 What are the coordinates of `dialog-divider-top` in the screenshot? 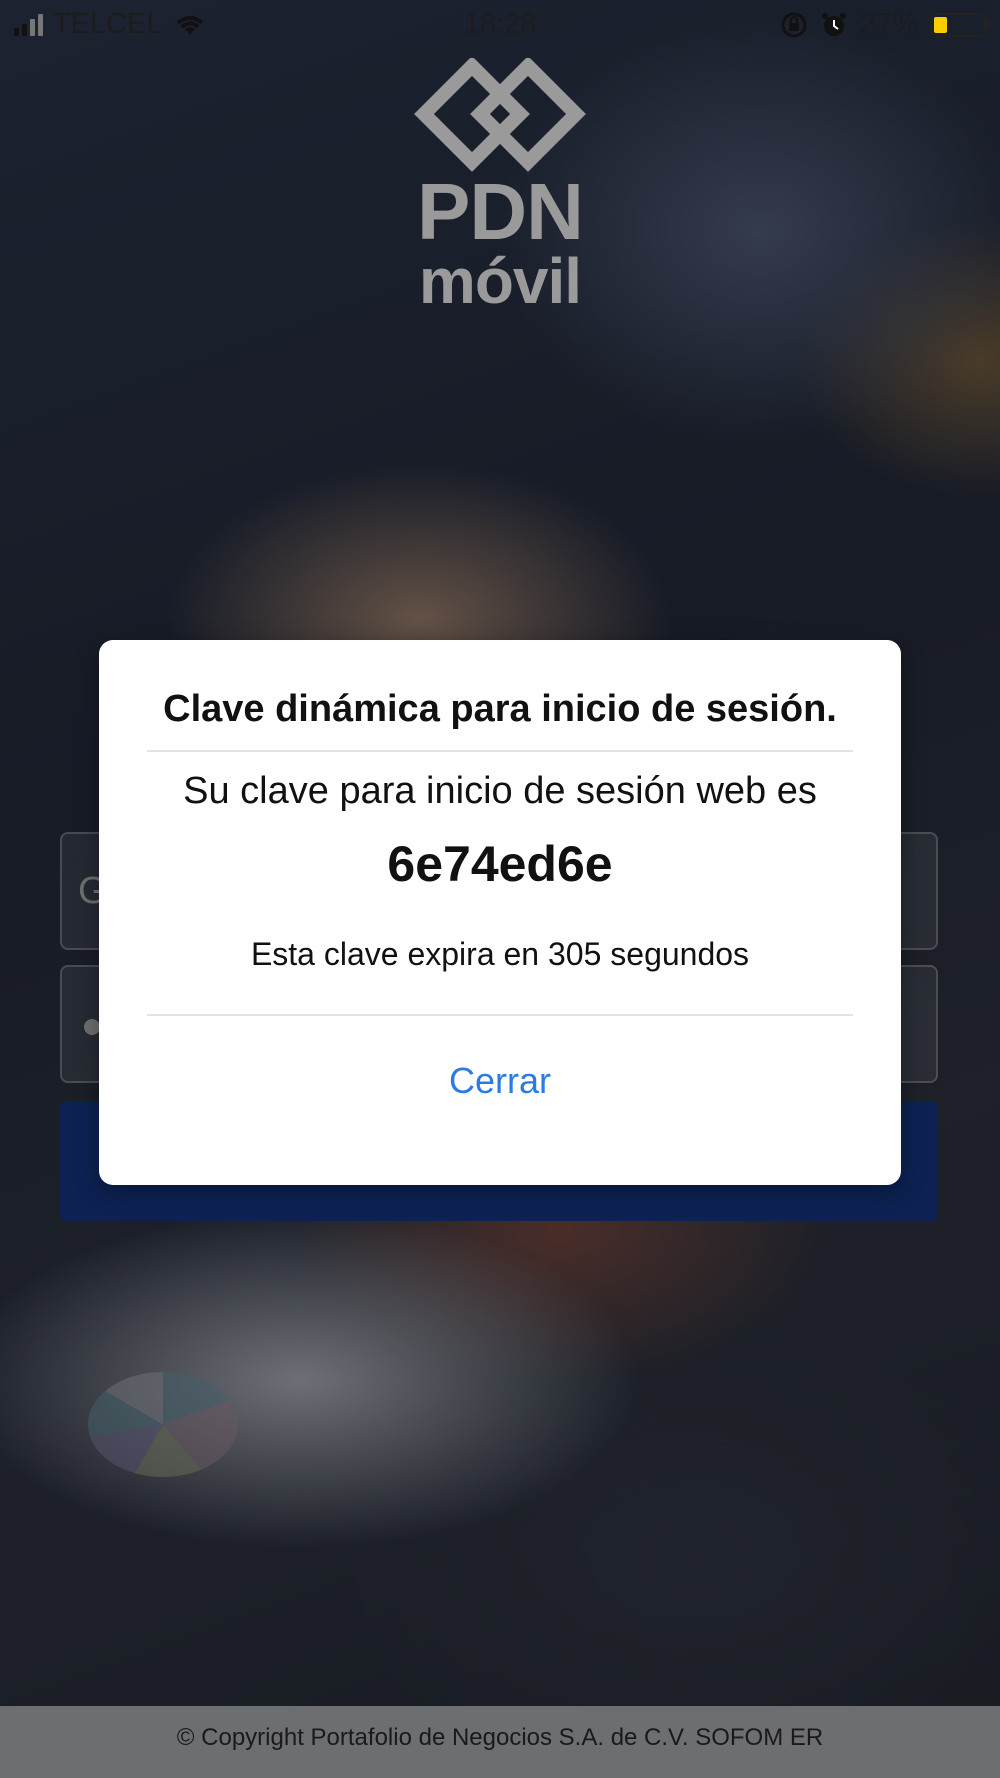 It's located at (500, 751).